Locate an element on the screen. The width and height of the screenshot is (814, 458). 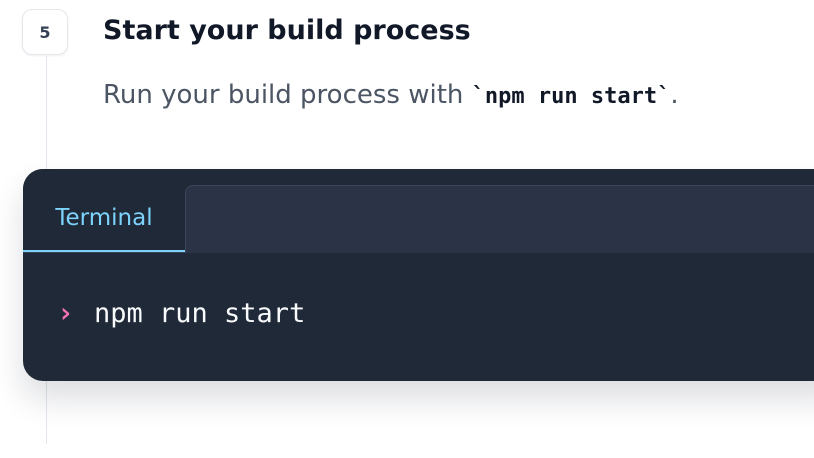
step-description-suffix: . is located at coordinates (674, 95).